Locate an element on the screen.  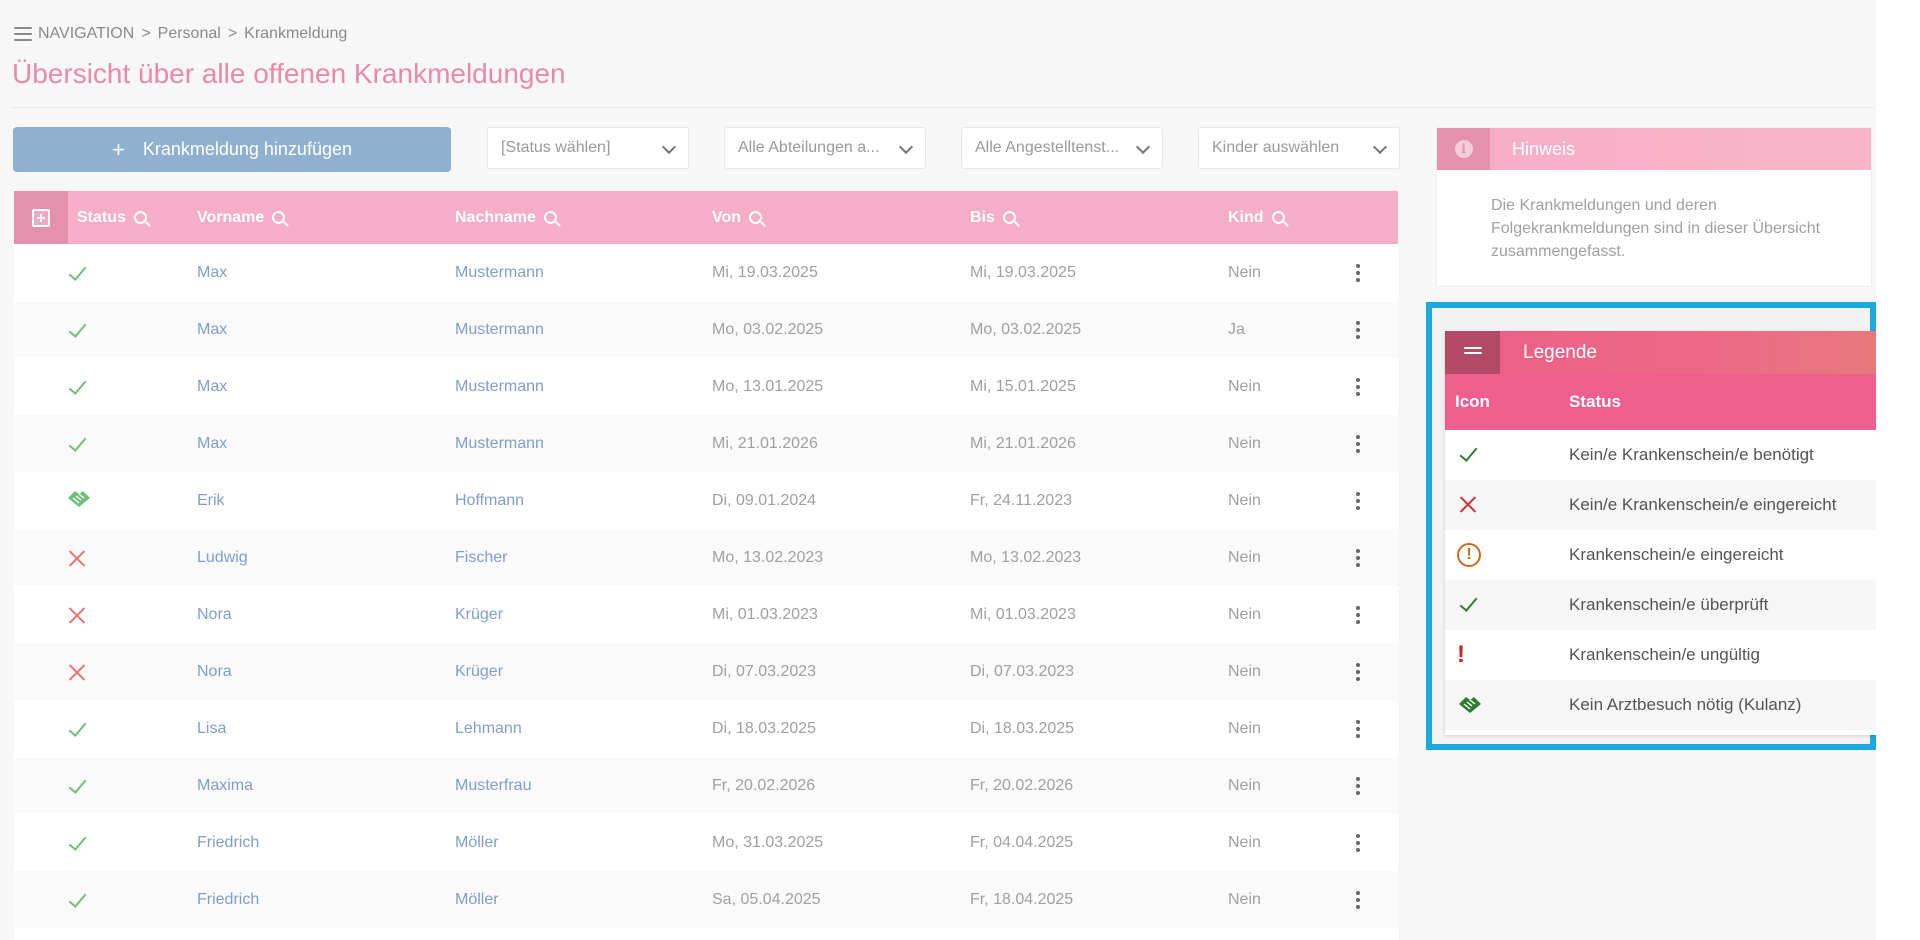
first-name-cell: Erik is located at coordinates (211, 500).